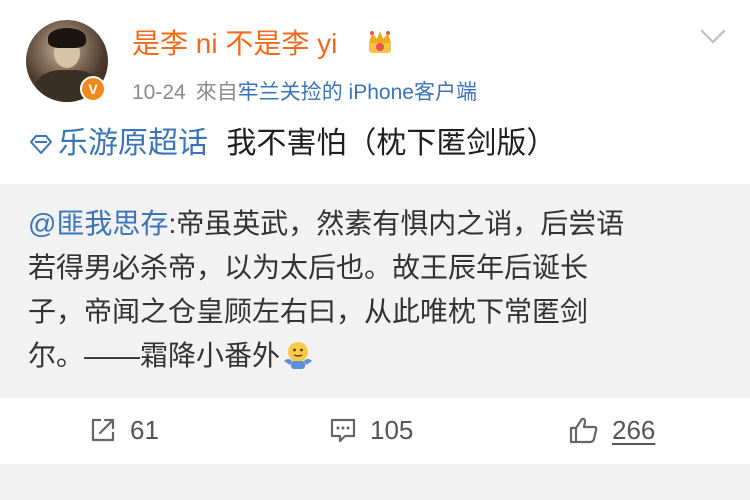  I want to click on mention-link: @匪我思存, so click(98, 223).